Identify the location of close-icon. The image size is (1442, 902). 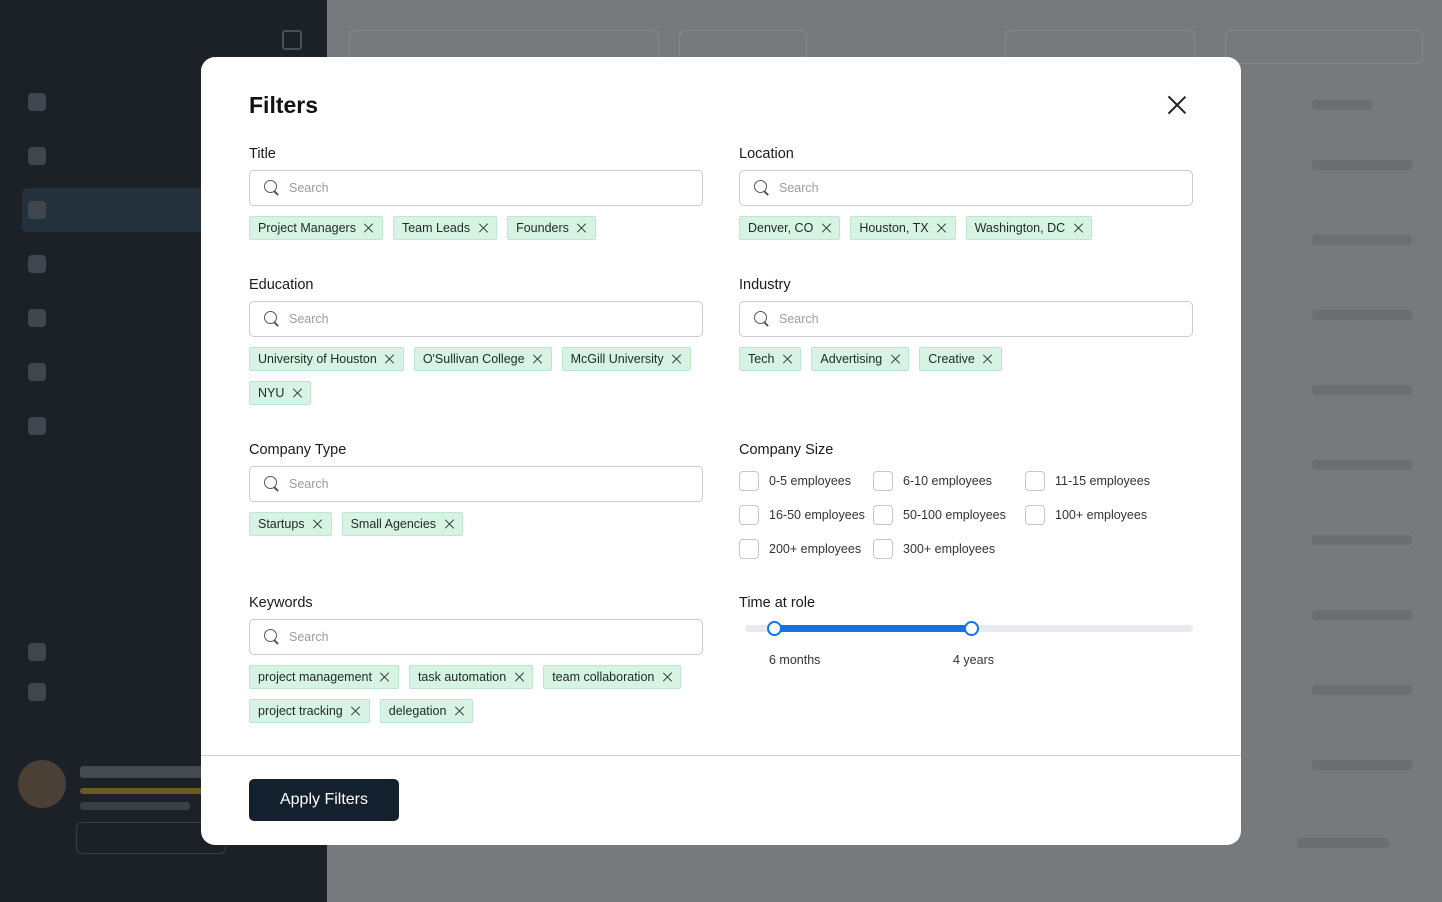
(1177, 105).